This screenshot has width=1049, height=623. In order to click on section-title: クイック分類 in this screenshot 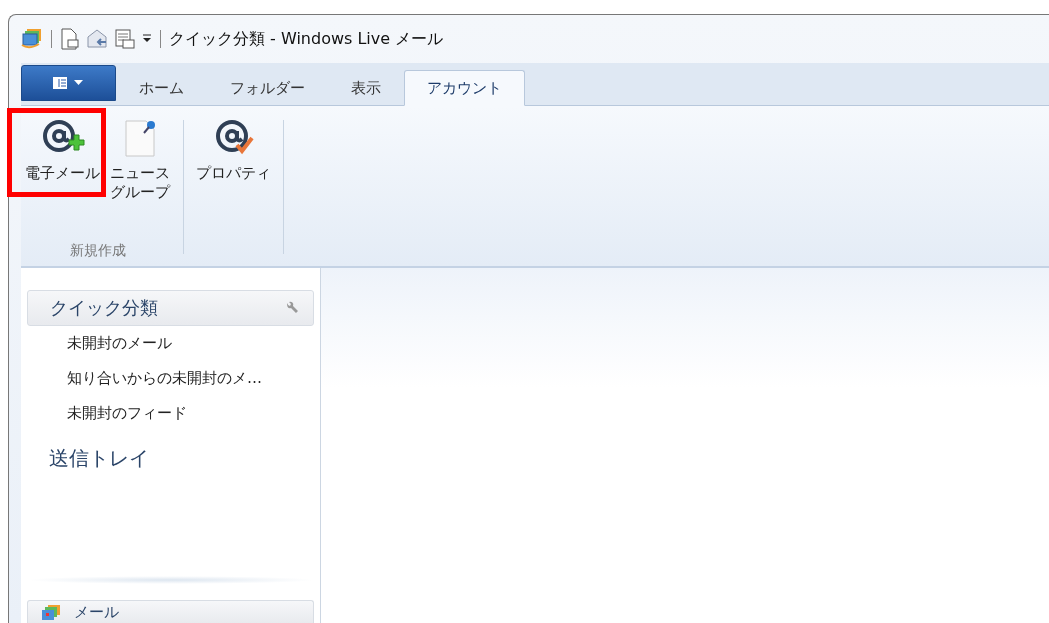, I will do `click(104, 308)`.